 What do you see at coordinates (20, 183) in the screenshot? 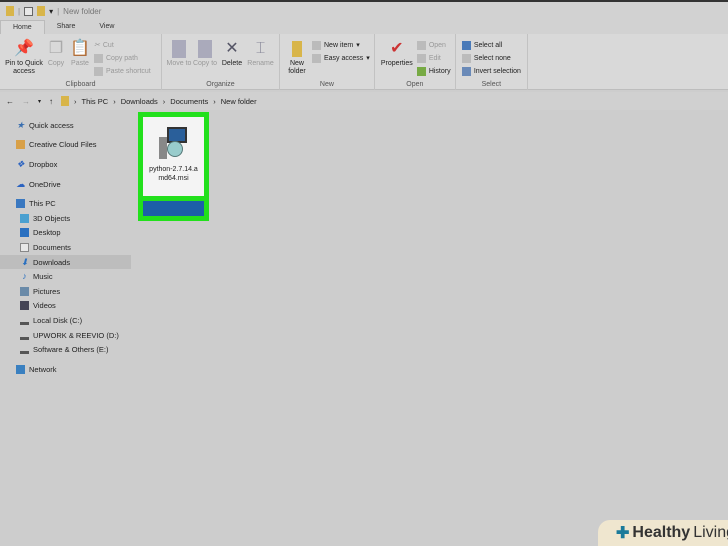
I see `cloud-icon: ☁` at bounding box center [20, 183].